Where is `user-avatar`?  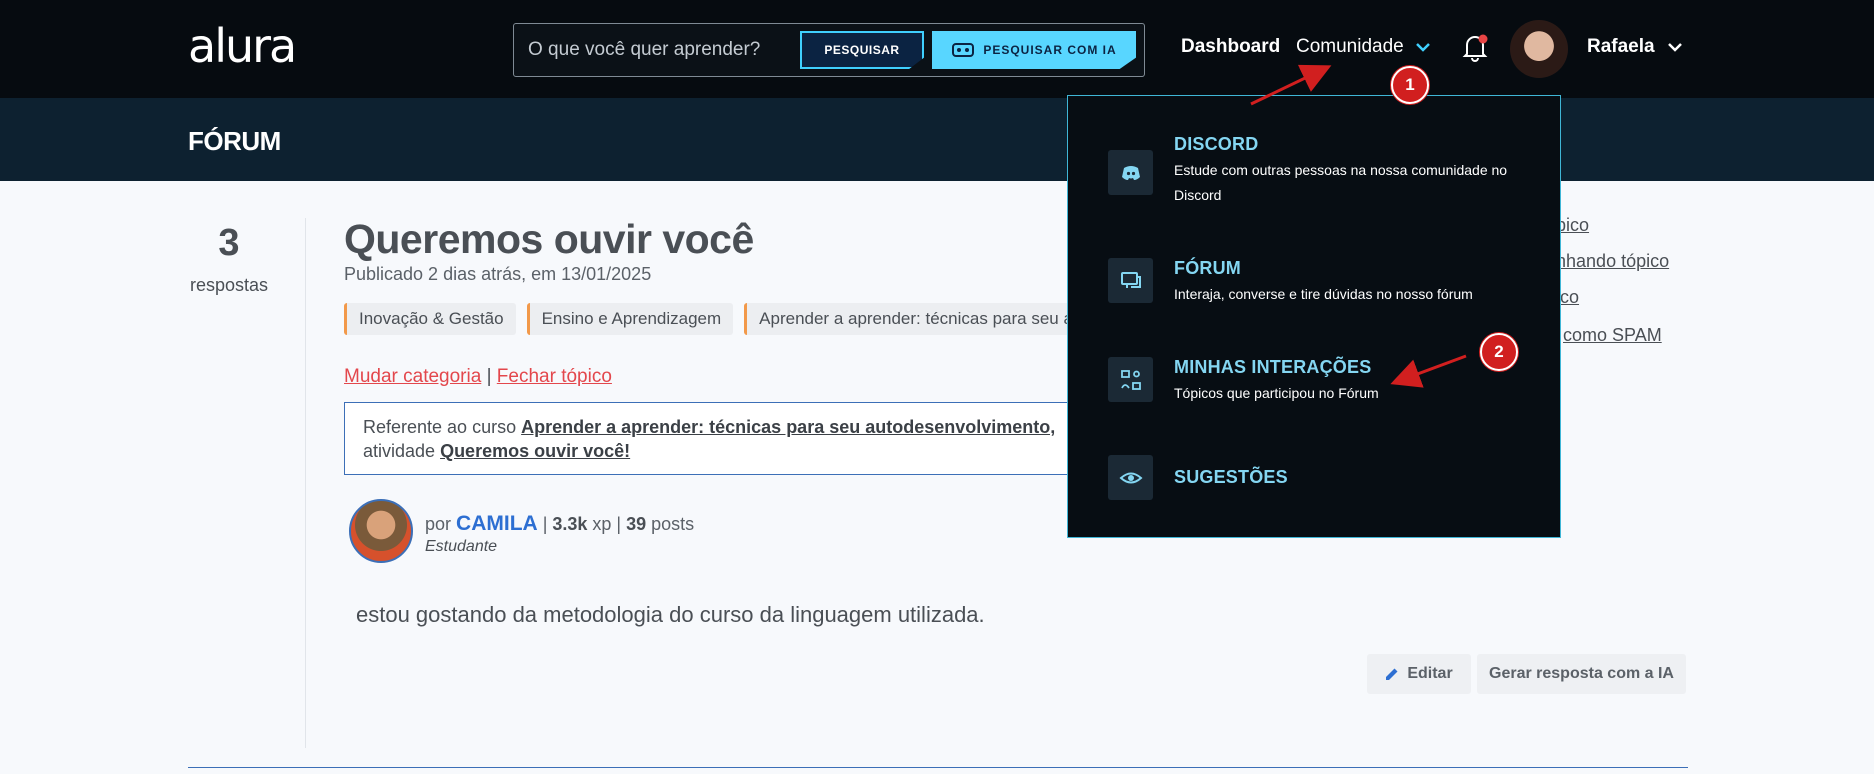
user-avatar is located at coordinates (1539, 49).